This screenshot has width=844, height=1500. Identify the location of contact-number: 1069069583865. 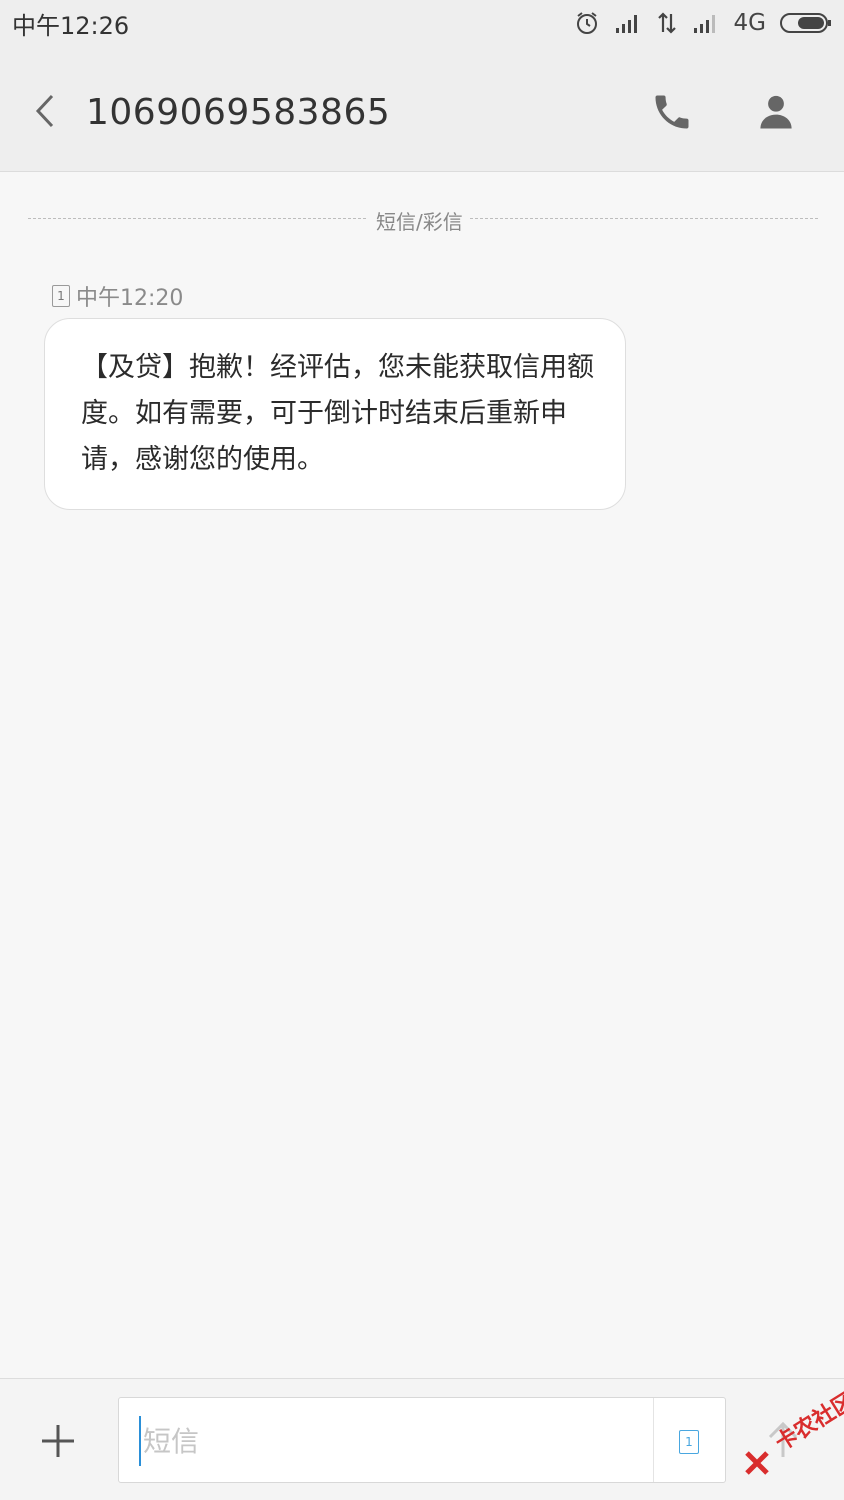
(238, 112).